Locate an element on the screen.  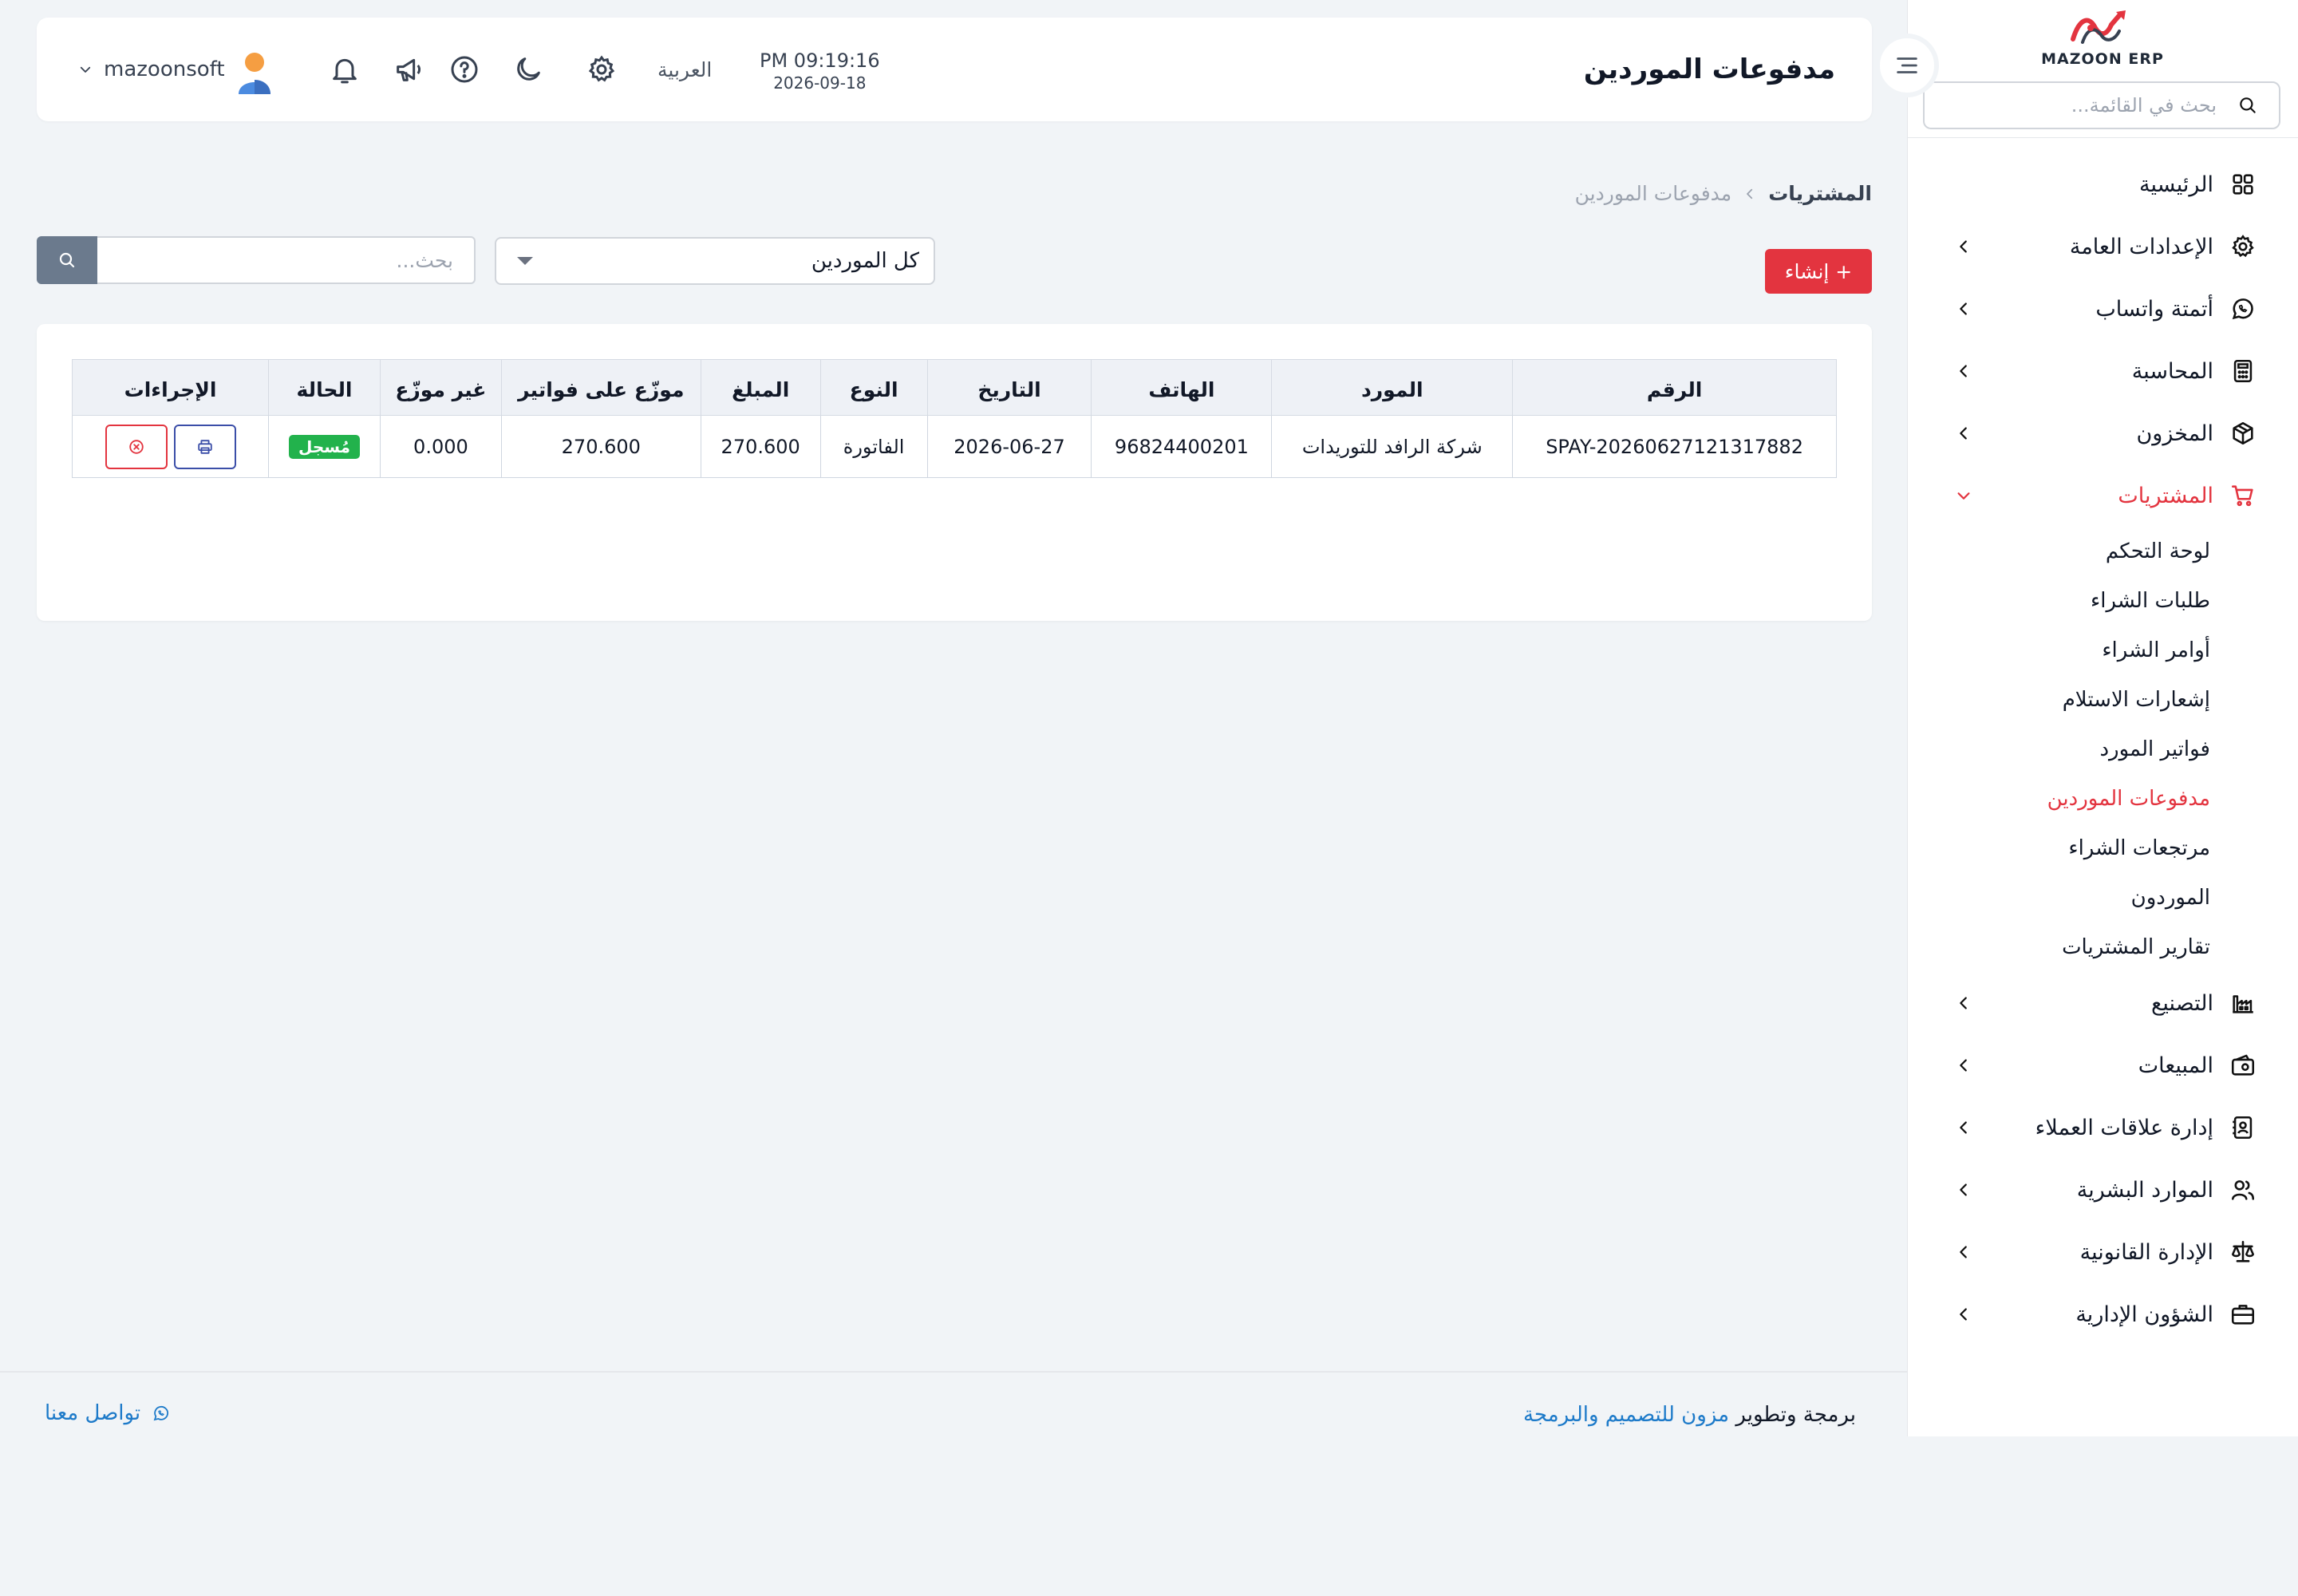
footer-company-link: مزون للتصميم والبرمجة is located at coordinates (1626, 1415).